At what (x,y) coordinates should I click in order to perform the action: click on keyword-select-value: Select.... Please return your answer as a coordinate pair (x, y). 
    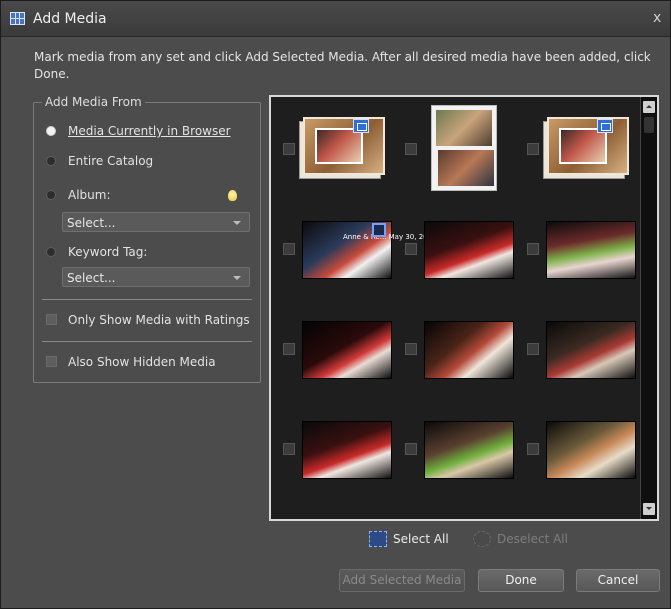
    Looking at the image, I should click on (91, 278).